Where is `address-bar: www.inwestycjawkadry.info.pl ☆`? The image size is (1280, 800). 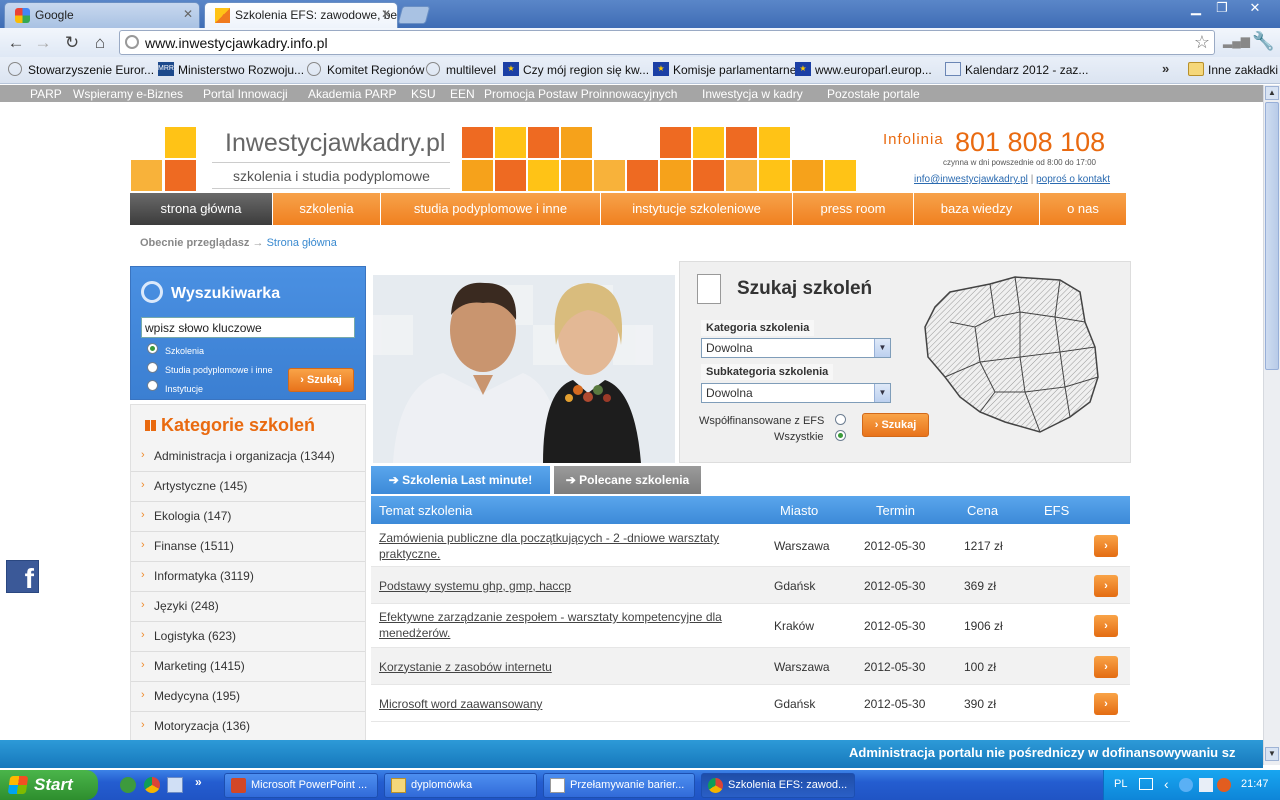
address-bar: www.inwestycjawkadry.info.pl ☆ is located at coordinates (667, 42).